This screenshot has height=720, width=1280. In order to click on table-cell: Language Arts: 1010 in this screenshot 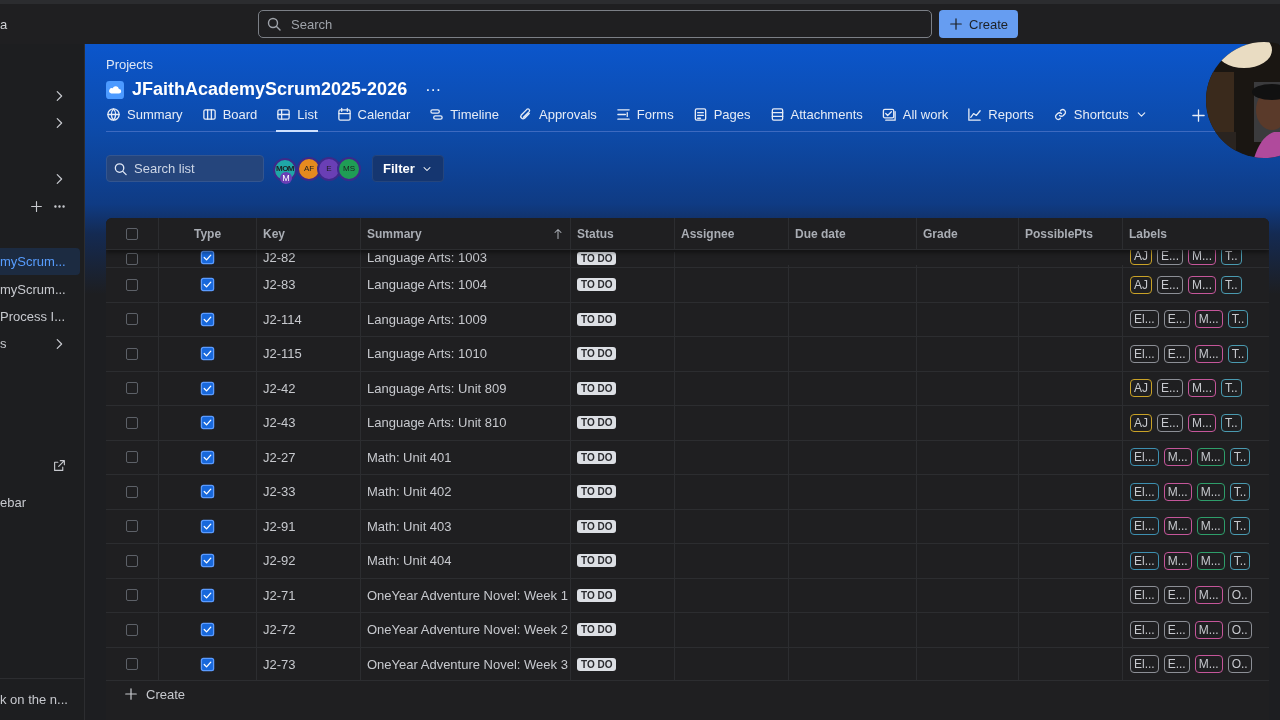, I will do `click(466, 354)`.